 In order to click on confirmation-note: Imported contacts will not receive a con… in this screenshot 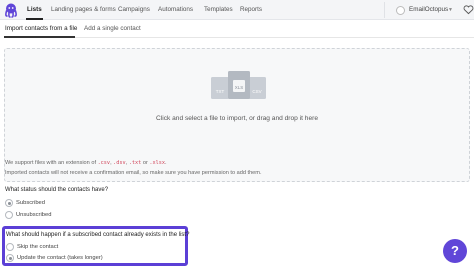, I will do `click(133, 173)`.